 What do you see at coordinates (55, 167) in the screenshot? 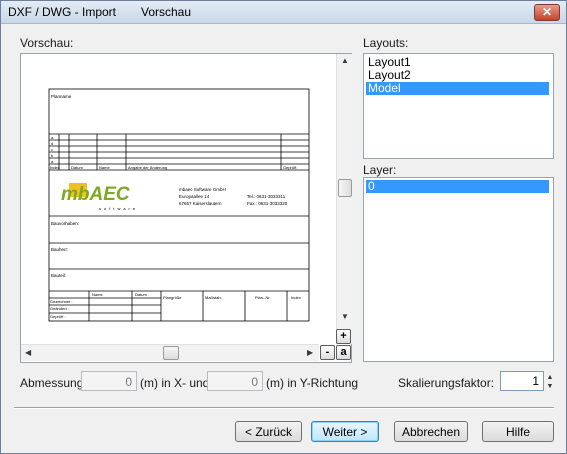
I see `rev-header-index: Index` at bounding box center [55, 167].